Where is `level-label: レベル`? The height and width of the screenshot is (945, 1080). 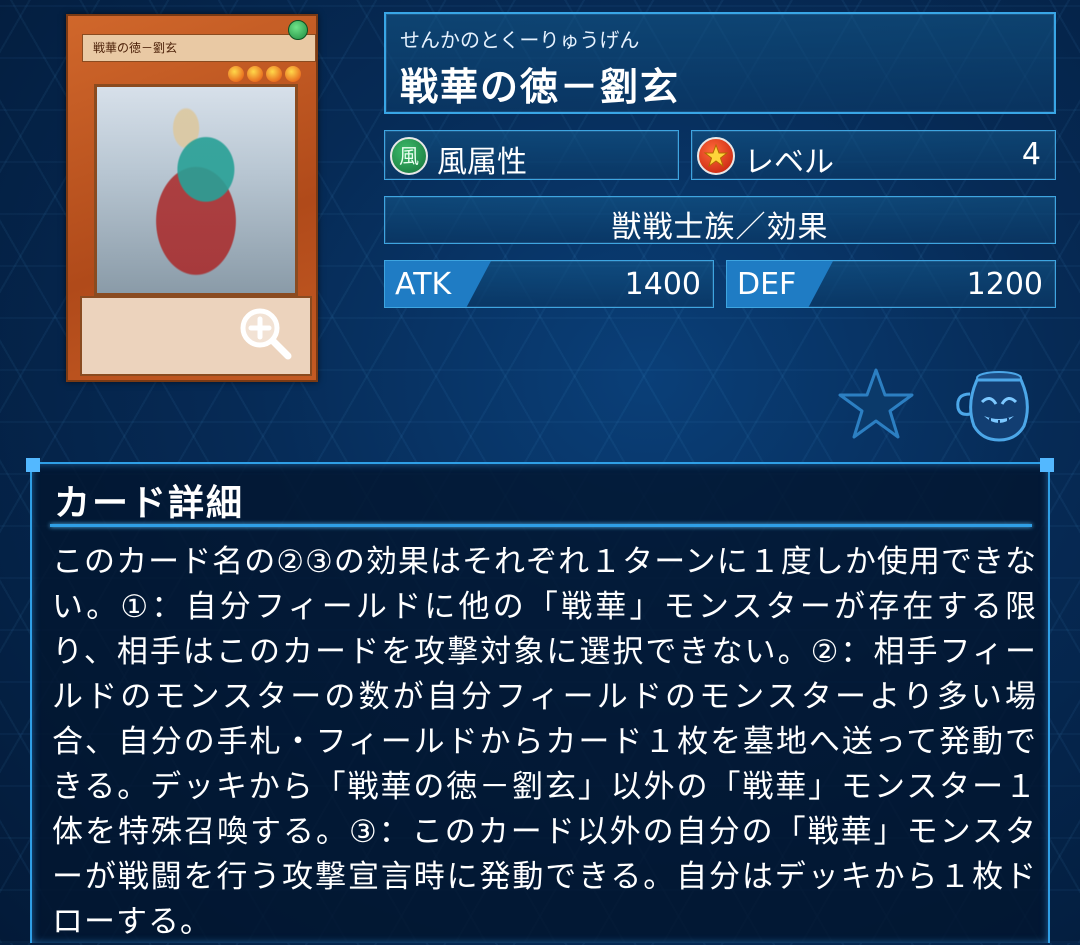
level-label: レベル is located at coordinates (789, 162).